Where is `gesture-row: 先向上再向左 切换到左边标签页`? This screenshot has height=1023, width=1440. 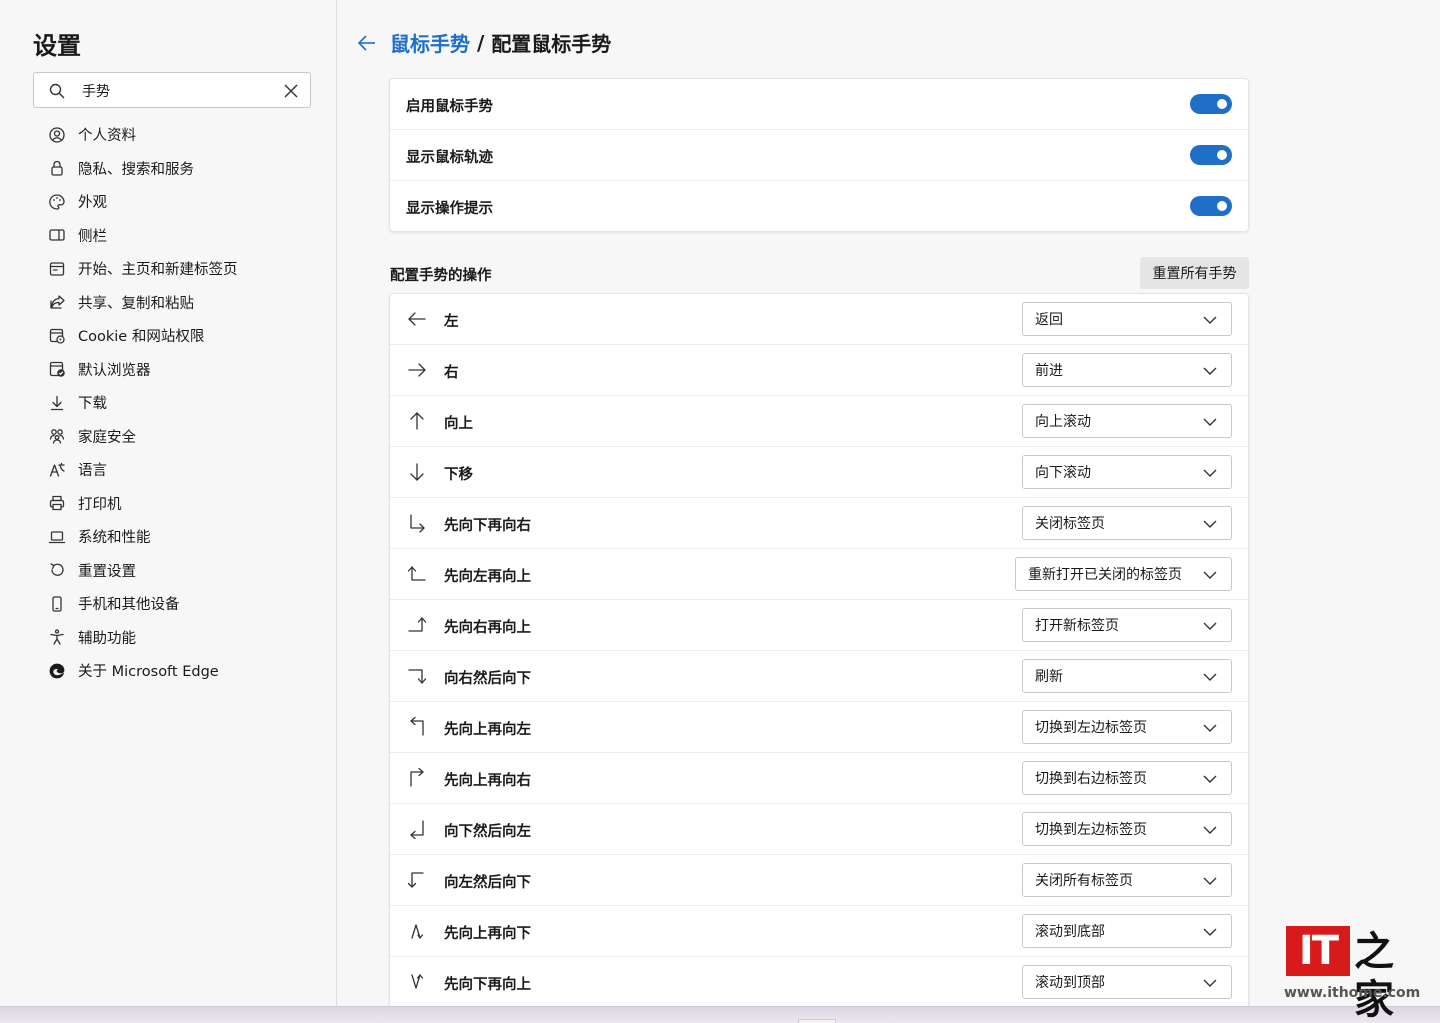 gesture-row: 先向上再向左 切换到左边标签页 is located at coordinates (819, 727).